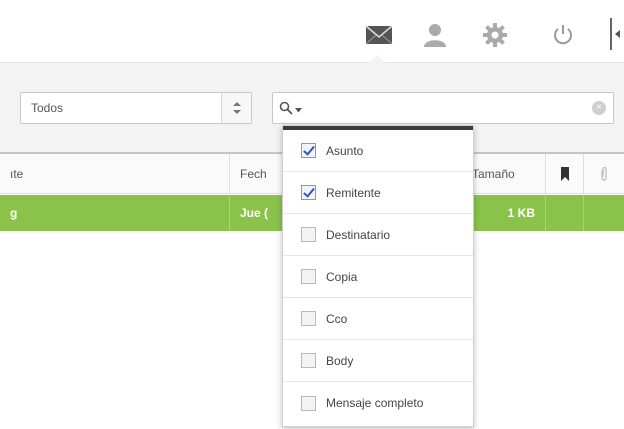 This screenshot has width=624, height=429. I want to click on column-header-sender: ıte, so click(115, 174).